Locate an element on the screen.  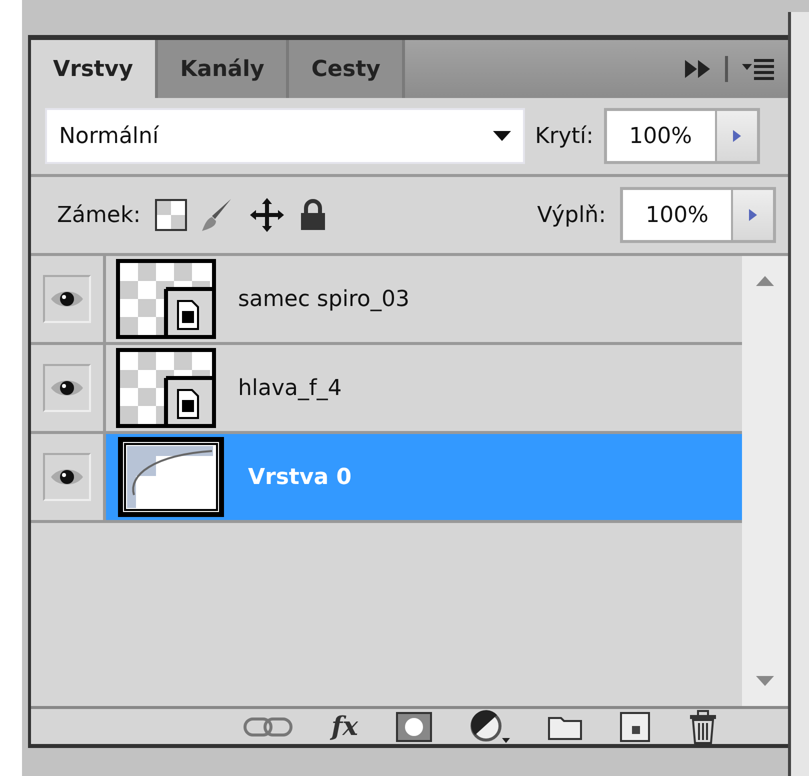
collapse-icon is located at coordinates (698, 69).